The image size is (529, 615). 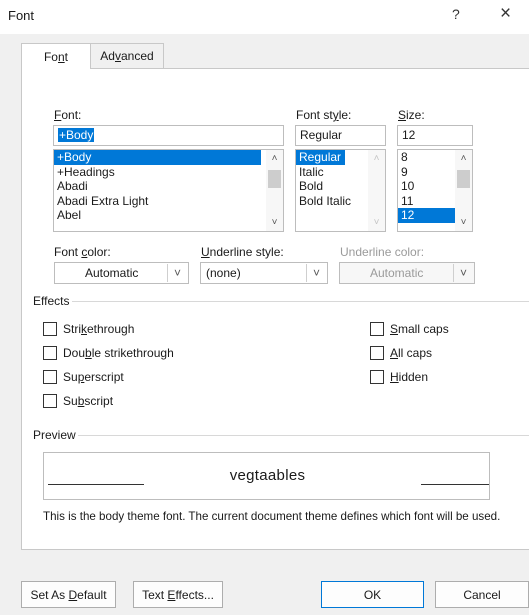 What do you see at coordinates (482, 594) in the screenshot?
I see `cancel-button: Cancel` at bounding box center [482, 594].